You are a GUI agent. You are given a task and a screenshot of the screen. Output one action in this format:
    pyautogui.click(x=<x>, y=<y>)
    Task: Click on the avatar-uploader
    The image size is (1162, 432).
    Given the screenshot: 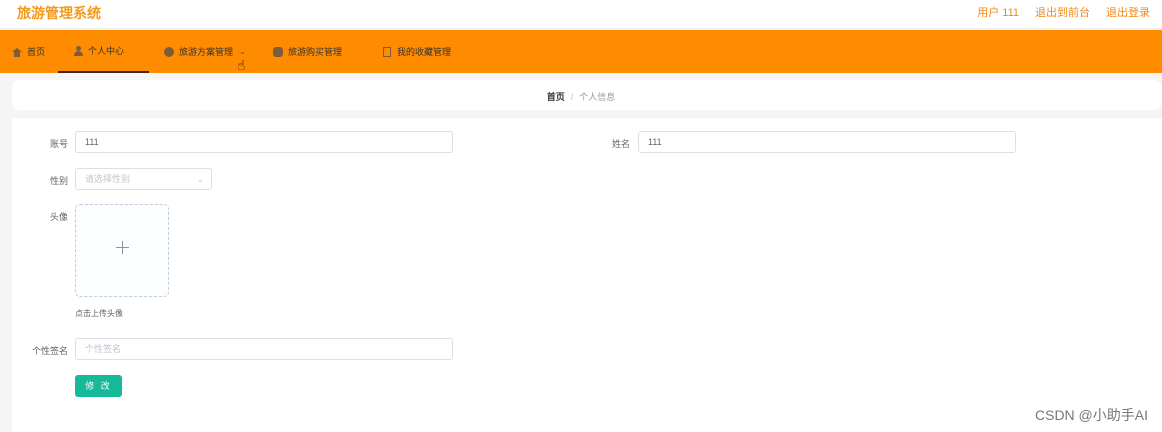 What is the action you would take?
    pyautogui.click(x=122, y=250)
    